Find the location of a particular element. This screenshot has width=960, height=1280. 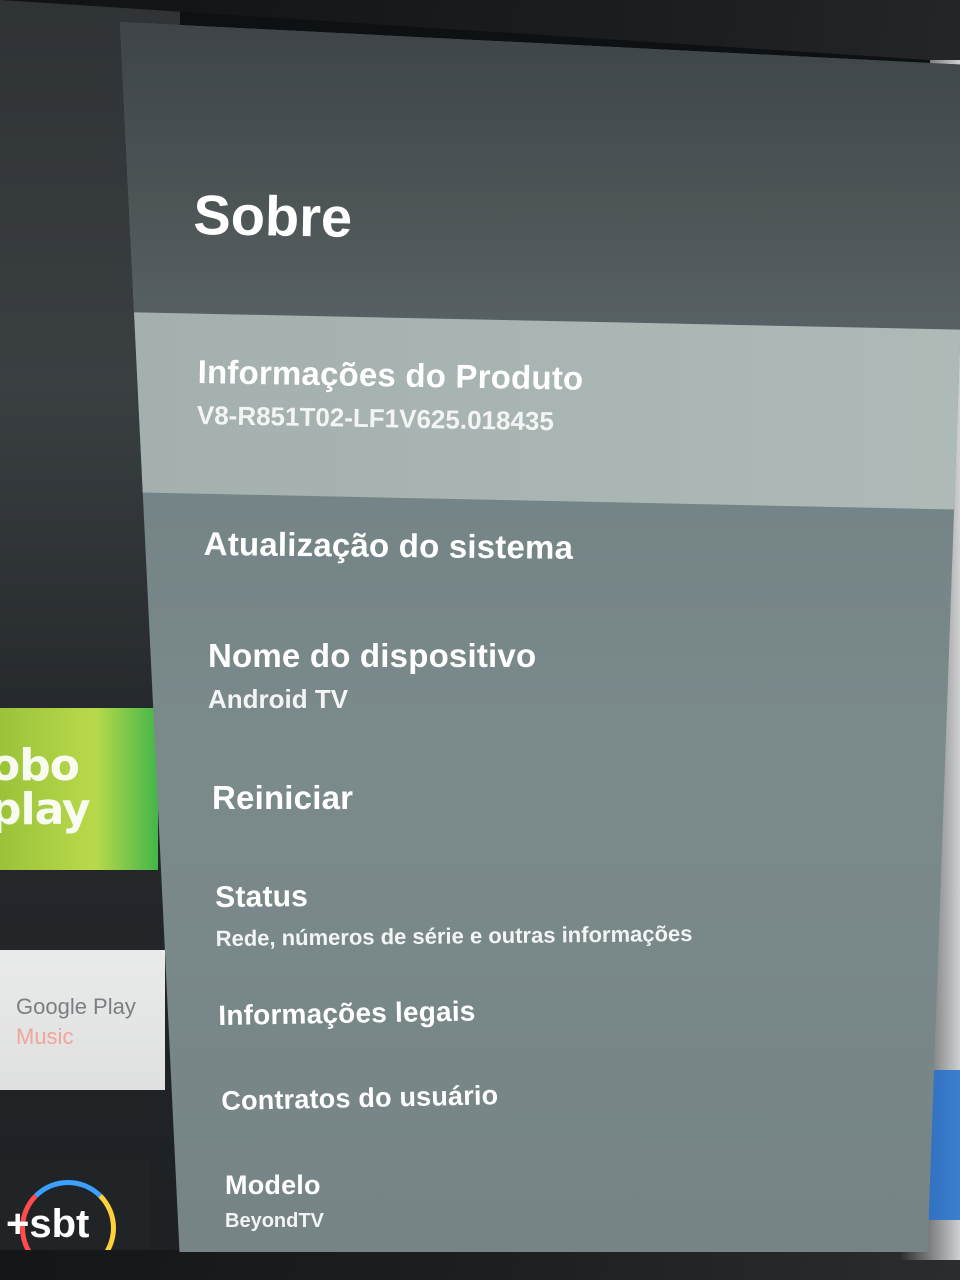

menu-item-label: Contratos do usuário is located at coordinates (360, 1098).